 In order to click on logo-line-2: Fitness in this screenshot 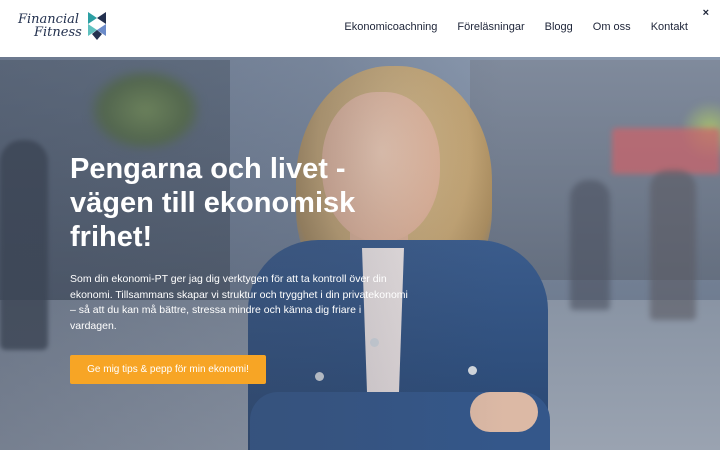, I will do `click(58, 32)`.